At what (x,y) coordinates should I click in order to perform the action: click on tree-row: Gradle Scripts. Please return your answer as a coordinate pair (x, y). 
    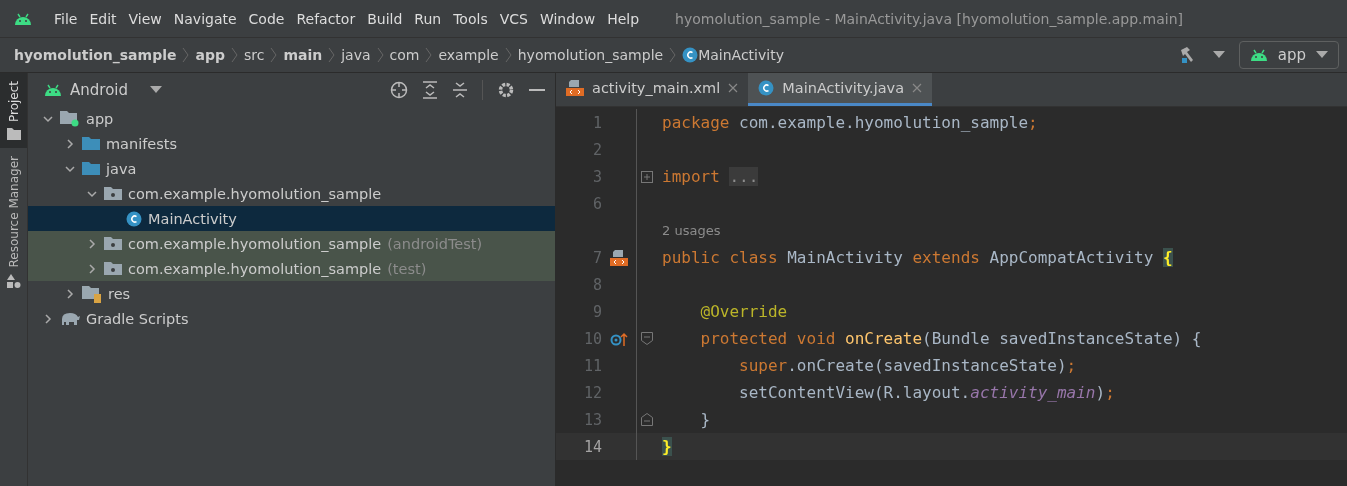
    Looking at the image, I should click on (291, 318).